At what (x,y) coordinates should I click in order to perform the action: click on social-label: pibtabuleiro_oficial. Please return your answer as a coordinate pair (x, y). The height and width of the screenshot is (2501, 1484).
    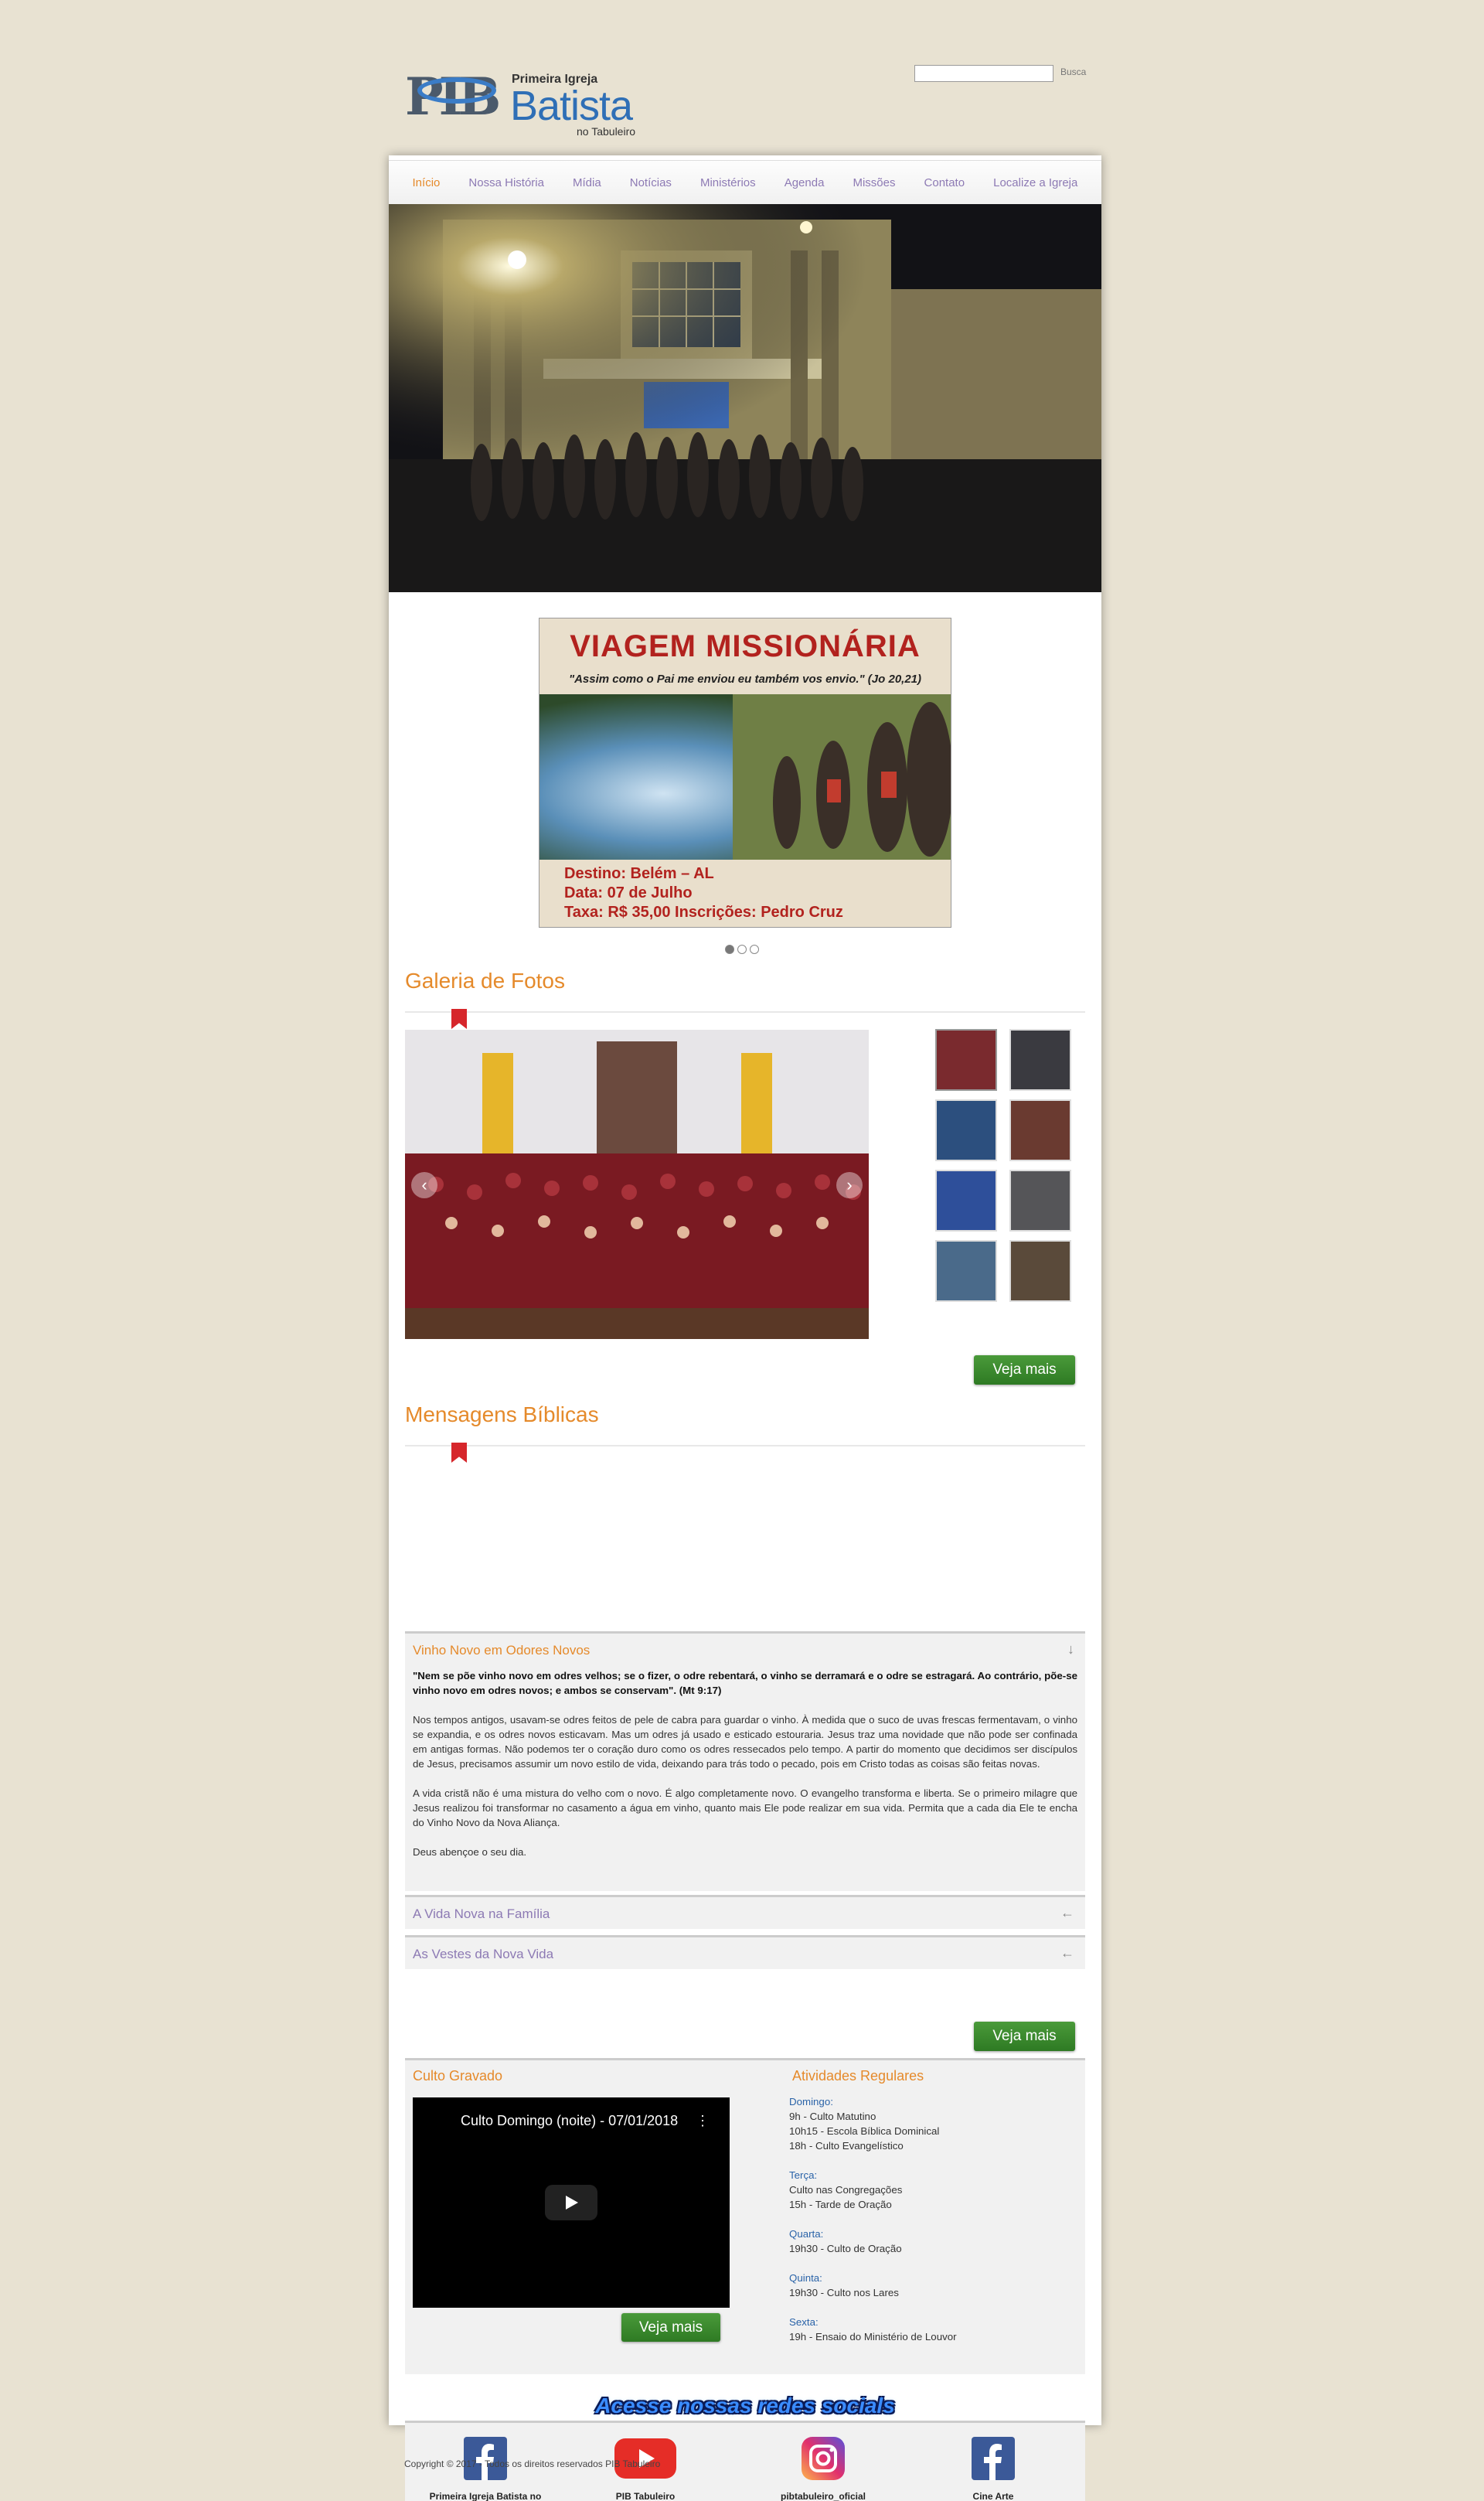
    Looking at the image, I should click on (823, 2496).